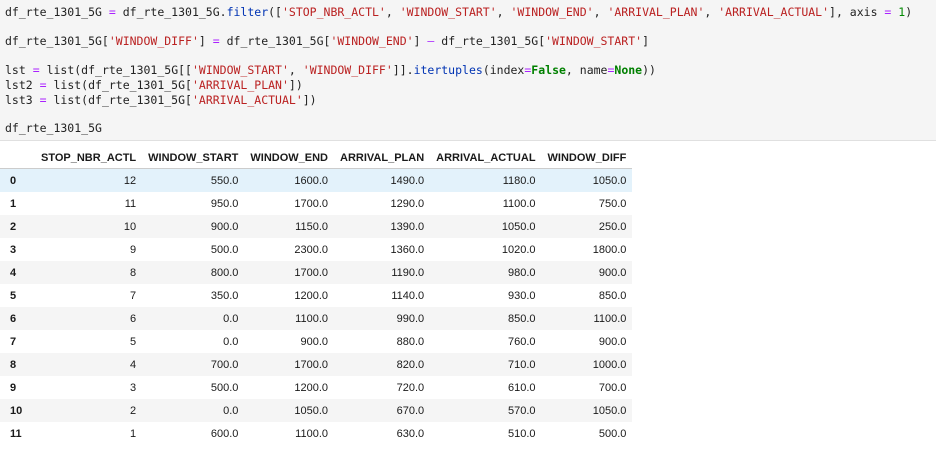 The width and height of the screenshot is (936, 454). What do you see at coordinates (407, 226) in the screenshot?
I see `table-cell: 1390.0` at bounding box center [407, 226].